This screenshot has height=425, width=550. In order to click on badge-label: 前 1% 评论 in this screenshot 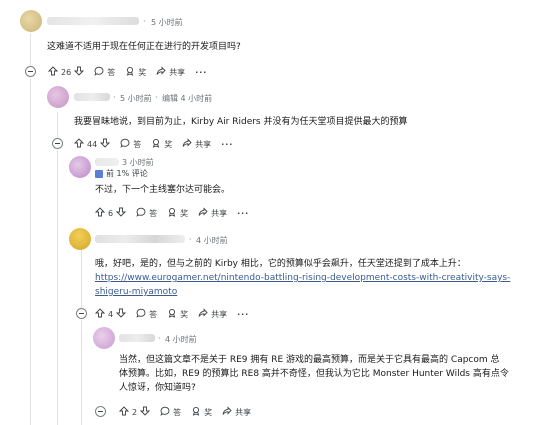, I will do `click(127, 173)`.